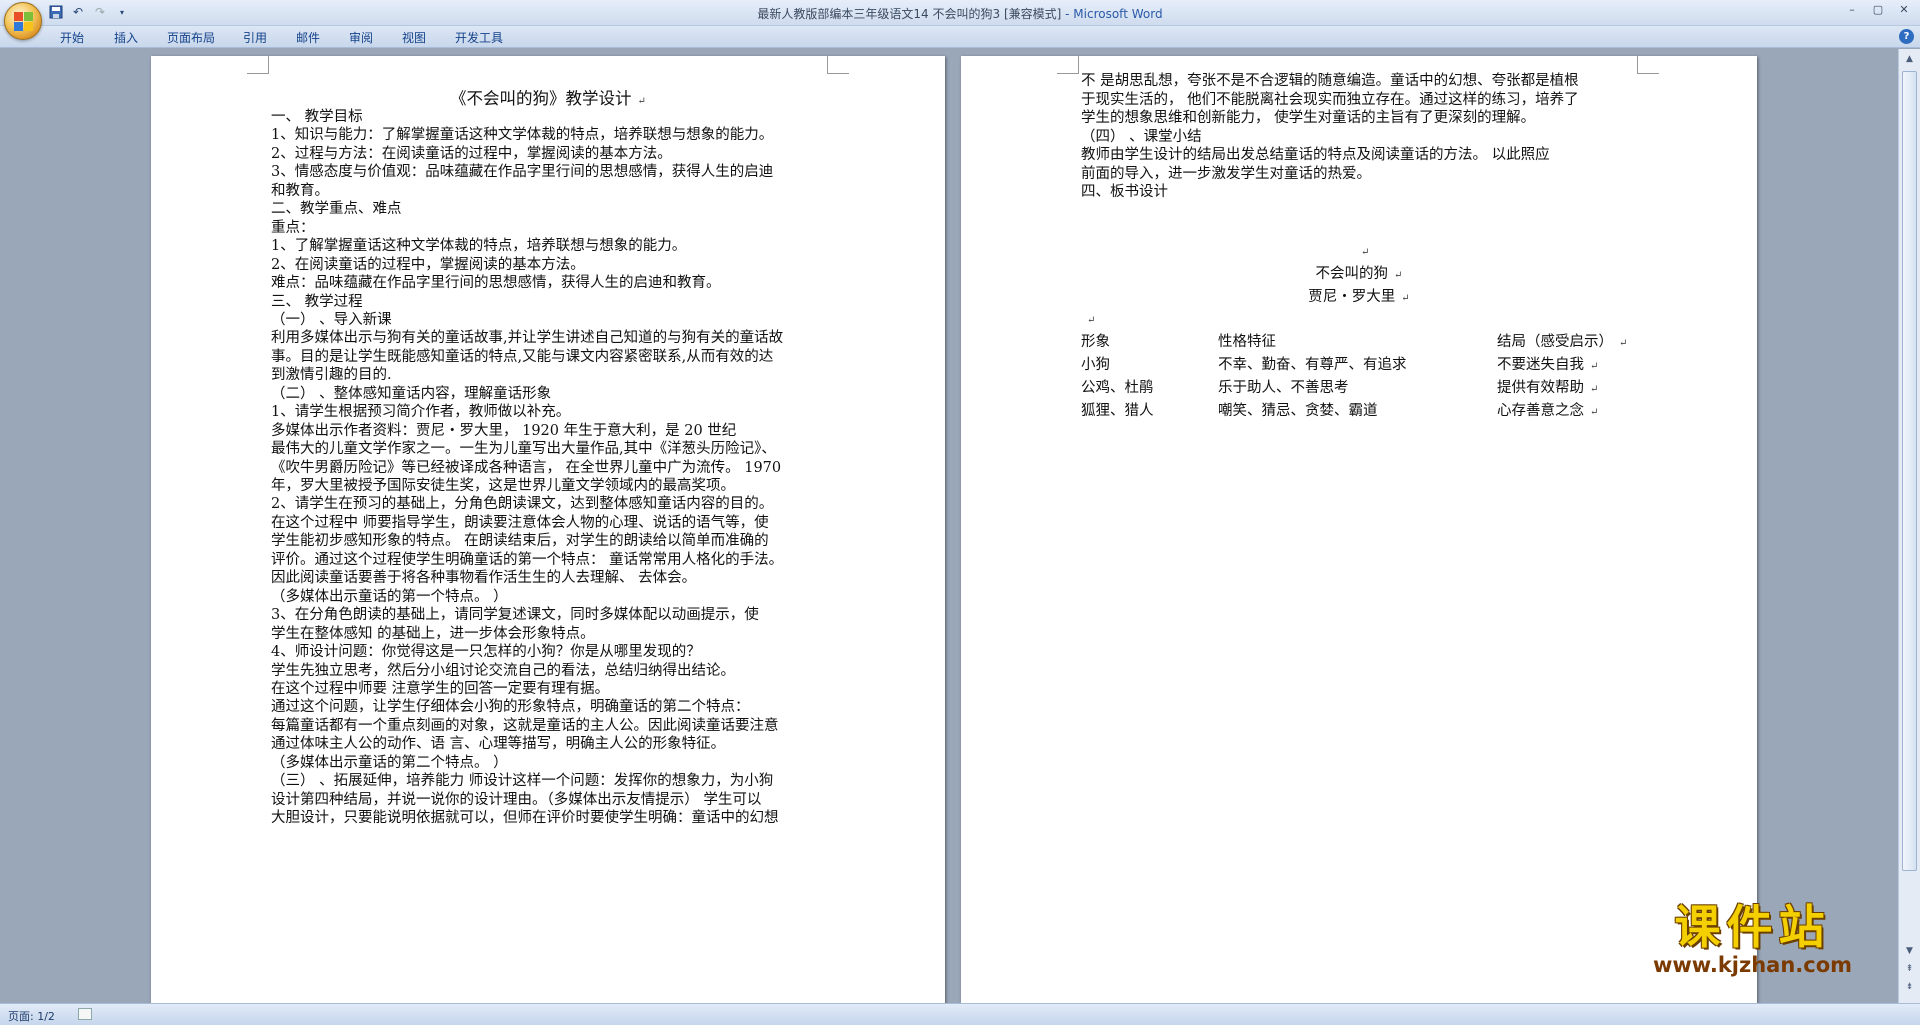 Image resolution: width=1920 pixels, height=1025 pixels. I want to click on tab-mailings: 邮件, so click(308, 37).